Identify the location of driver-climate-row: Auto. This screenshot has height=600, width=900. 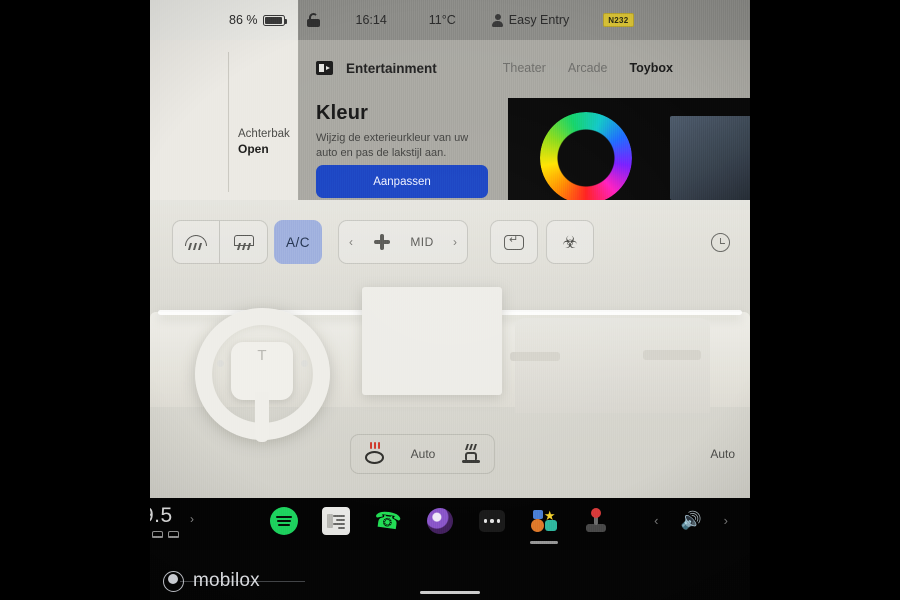
(422, 454).